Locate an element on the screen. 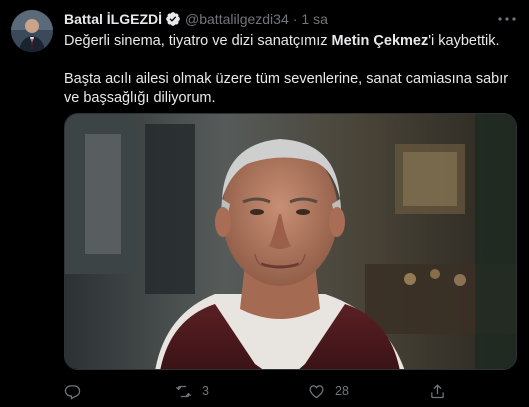 The height and width of the screenshot is (407, 529). retweet-button: 3 is located at coordinates (192, 391).